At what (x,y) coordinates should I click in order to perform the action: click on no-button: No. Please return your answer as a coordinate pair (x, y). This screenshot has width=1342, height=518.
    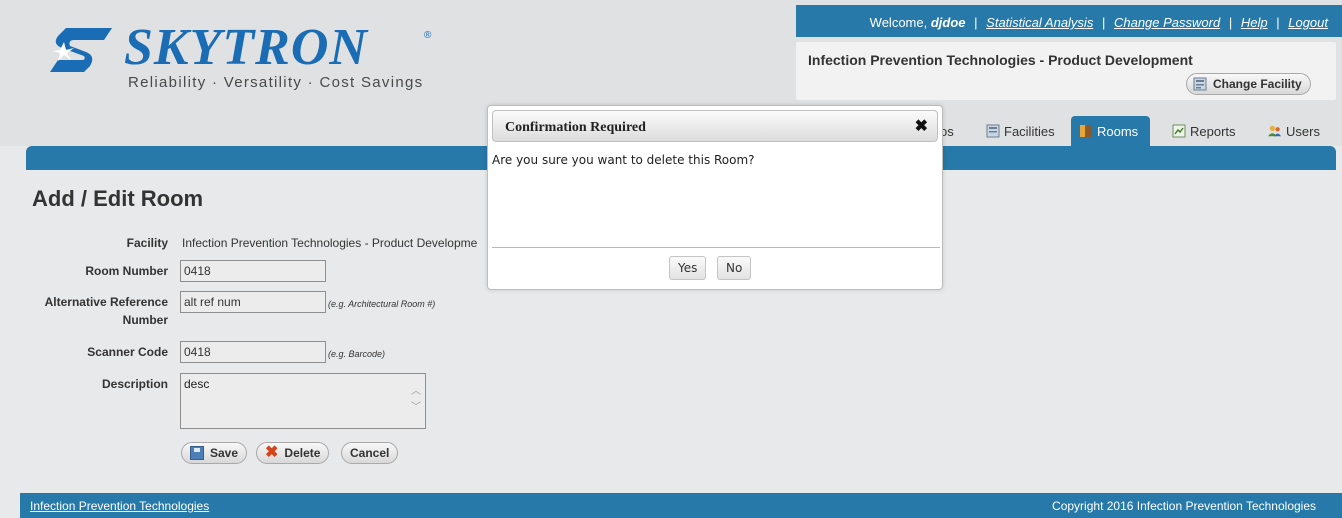
    Looking at the image, I should click on (734, 268).